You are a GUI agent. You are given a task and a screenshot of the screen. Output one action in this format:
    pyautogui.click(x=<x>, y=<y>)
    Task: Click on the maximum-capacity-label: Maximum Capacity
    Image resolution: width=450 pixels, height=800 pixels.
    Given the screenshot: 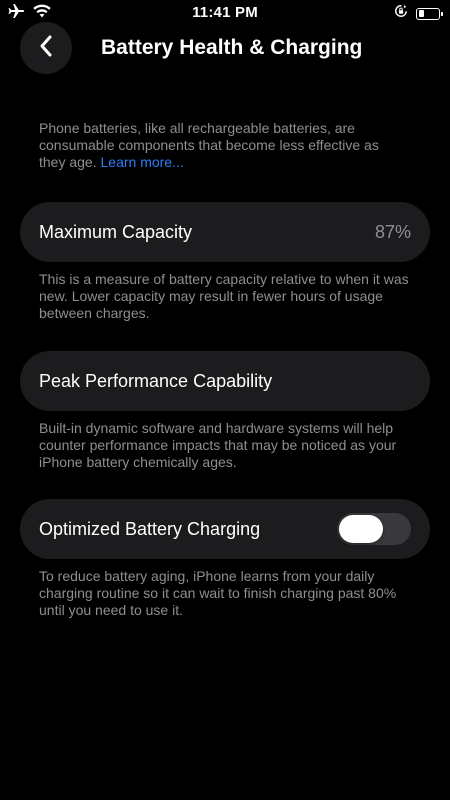 What is the action you would take?
    pyautogui.click(x=116, y=231)
    